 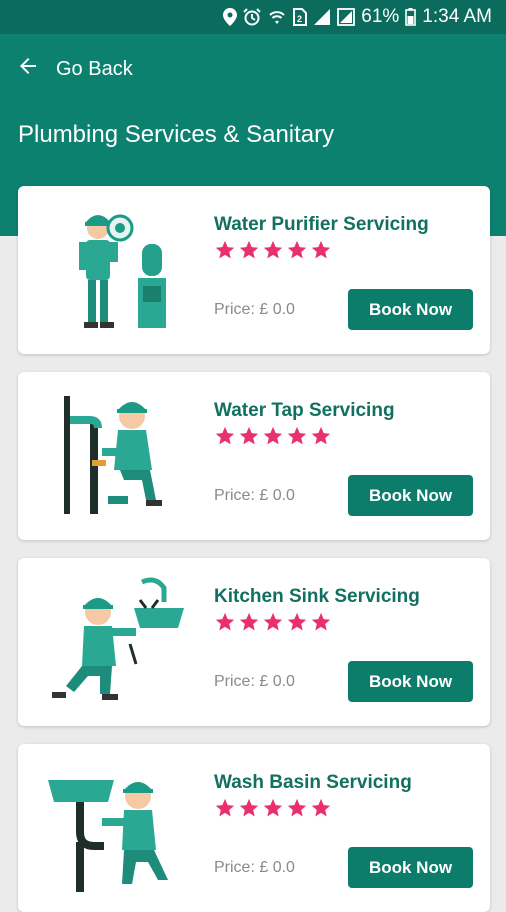 I want to click on alarm-icon, so click(x=252, y=17).